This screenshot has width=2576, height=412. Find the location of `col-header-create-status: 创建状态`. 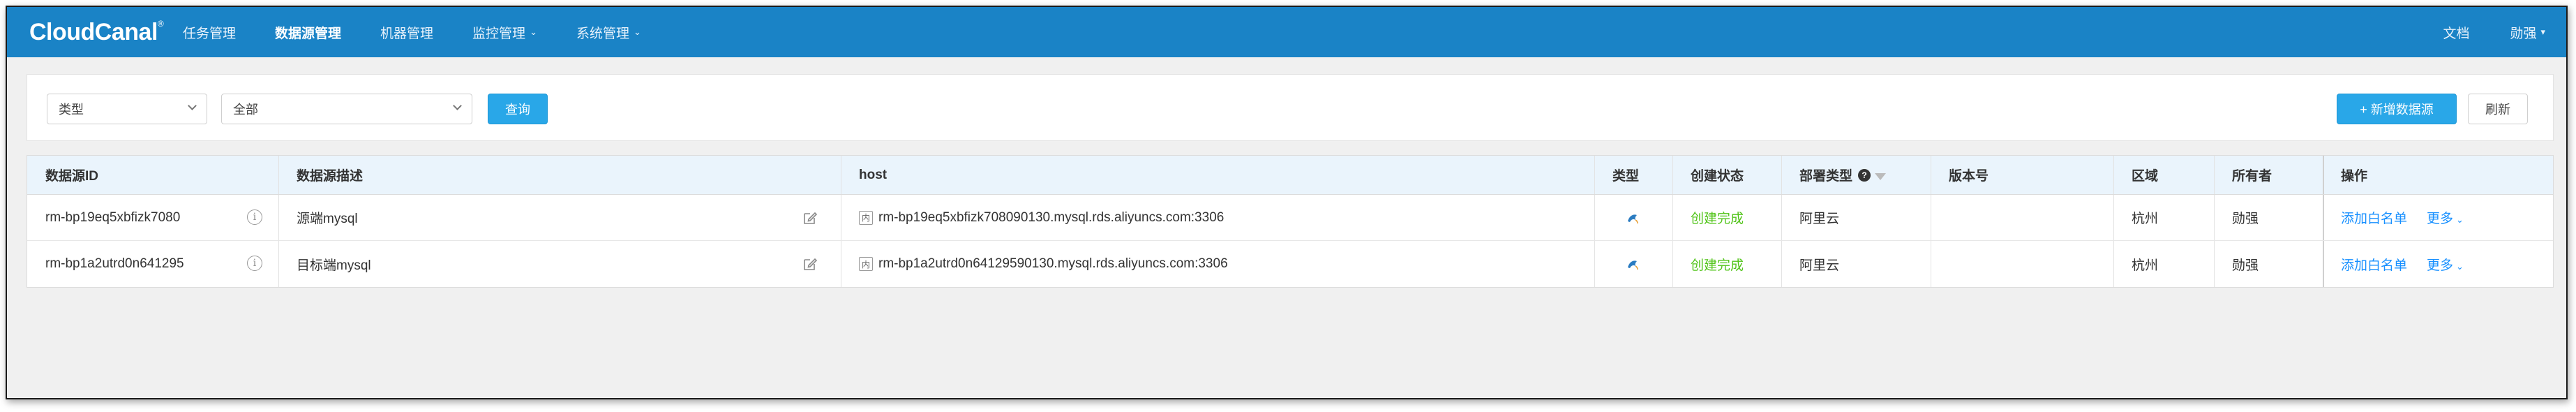

col-header-create-status: 创建状态 is located at coordinates (1717, 176).